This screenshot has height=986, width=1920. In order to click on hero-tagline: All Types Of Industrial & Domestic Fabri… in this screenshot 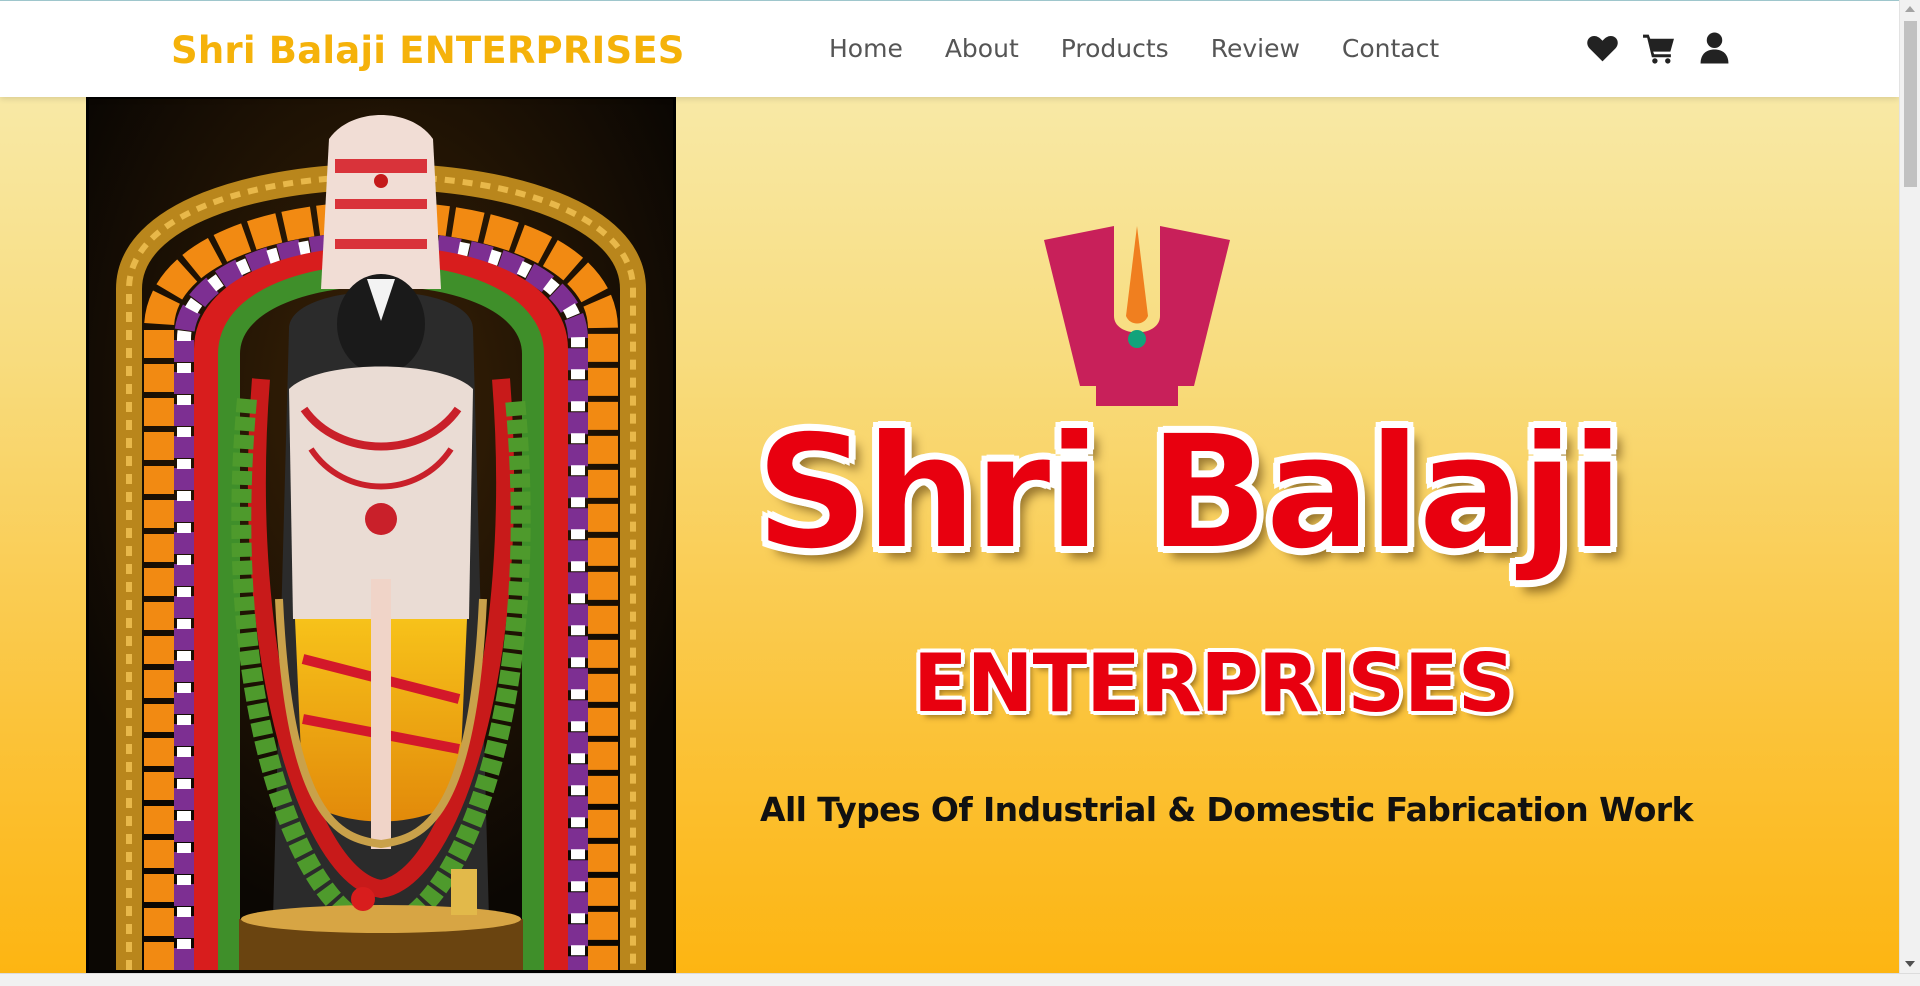, I will do `click(1226, 809)`.